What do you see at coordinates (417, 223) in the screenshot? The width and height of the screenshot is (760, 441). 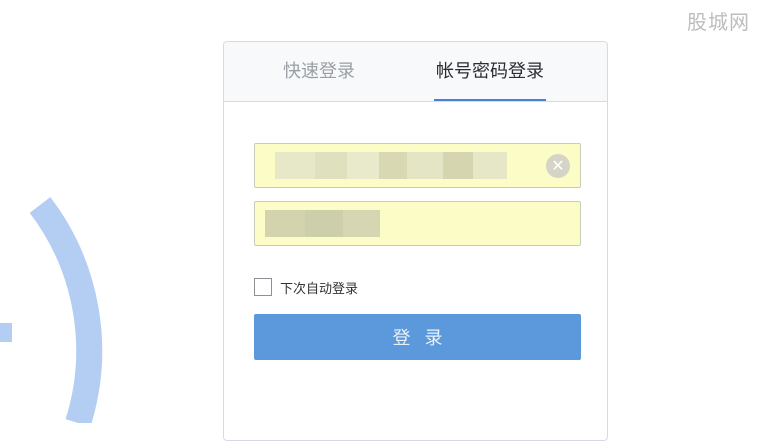 I see `password-input` at bounding box center [417, 223].